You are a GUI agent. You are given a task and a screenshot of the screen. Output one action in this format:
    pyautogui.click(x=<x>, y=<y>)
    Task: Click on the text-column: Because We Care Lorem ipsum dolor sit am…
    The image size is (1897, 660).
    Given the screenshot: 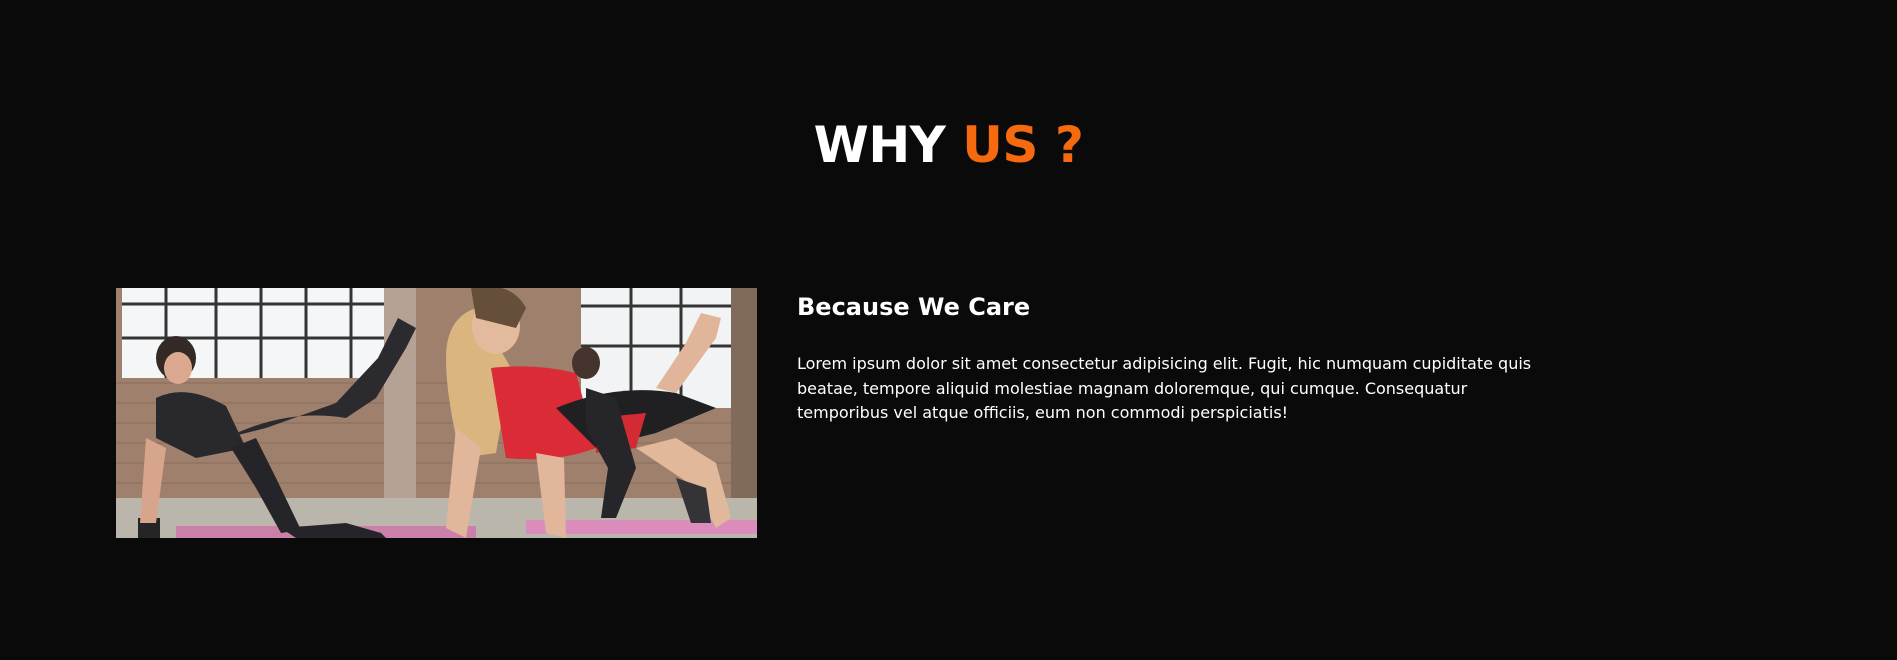 What is the action you would take?
    pyautogui.click(x=1177, y=358)
    